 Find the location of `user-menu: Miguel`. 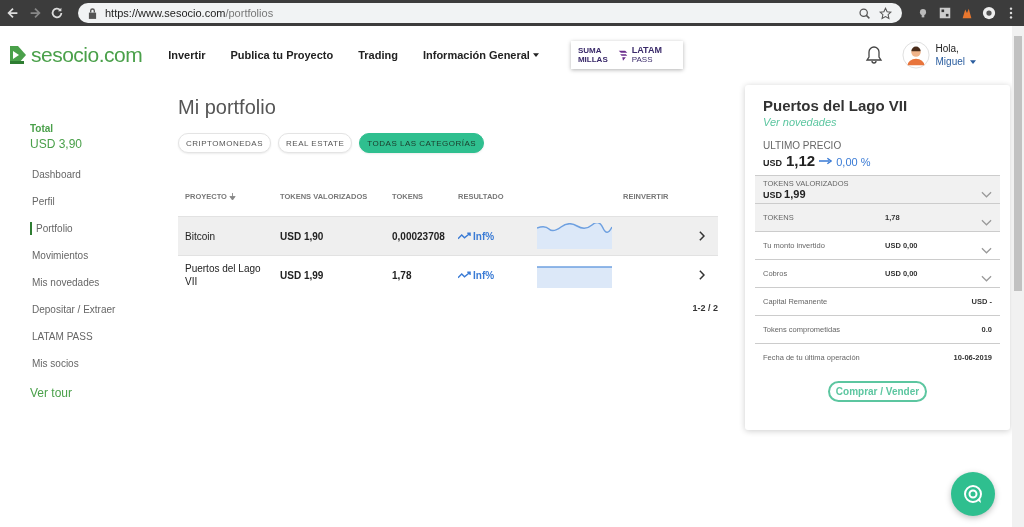

user-menu: Miguel is located at coordinates (955, 61).